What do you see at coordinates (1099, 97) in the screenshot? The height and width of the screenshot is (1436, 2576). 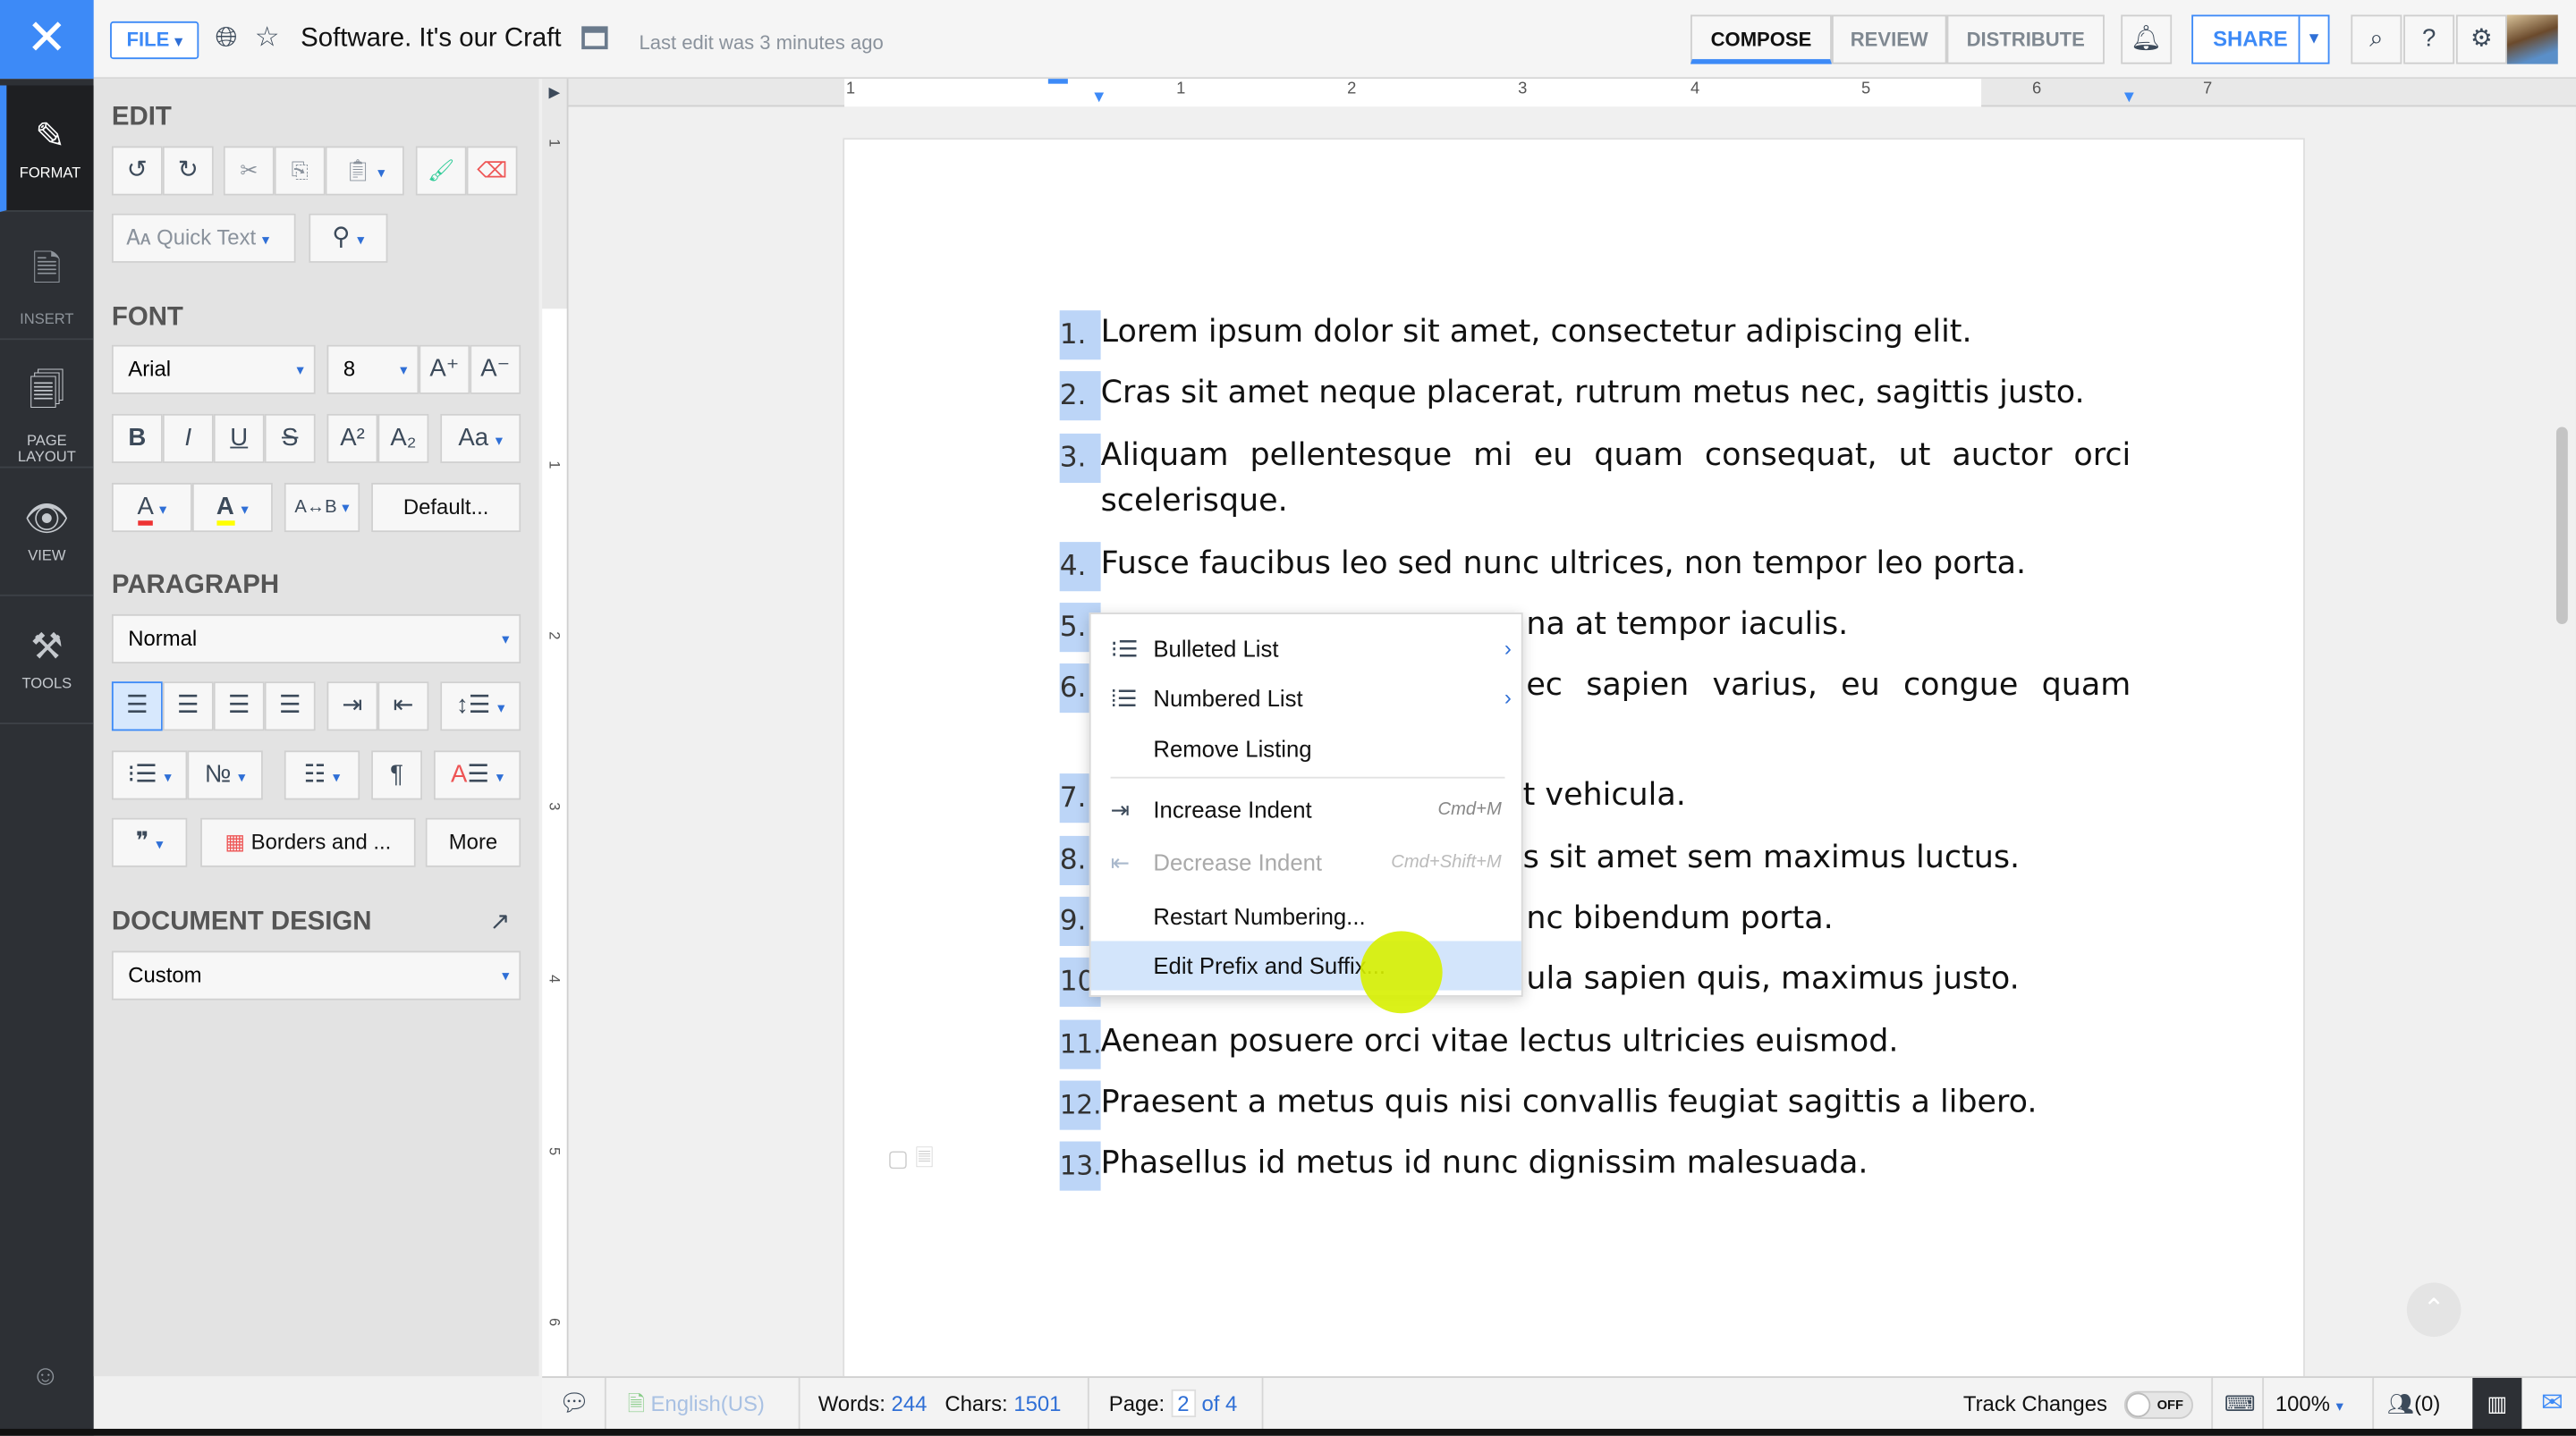 I see `left-indent-marker: ▼` at bounding box center [1099, 97].